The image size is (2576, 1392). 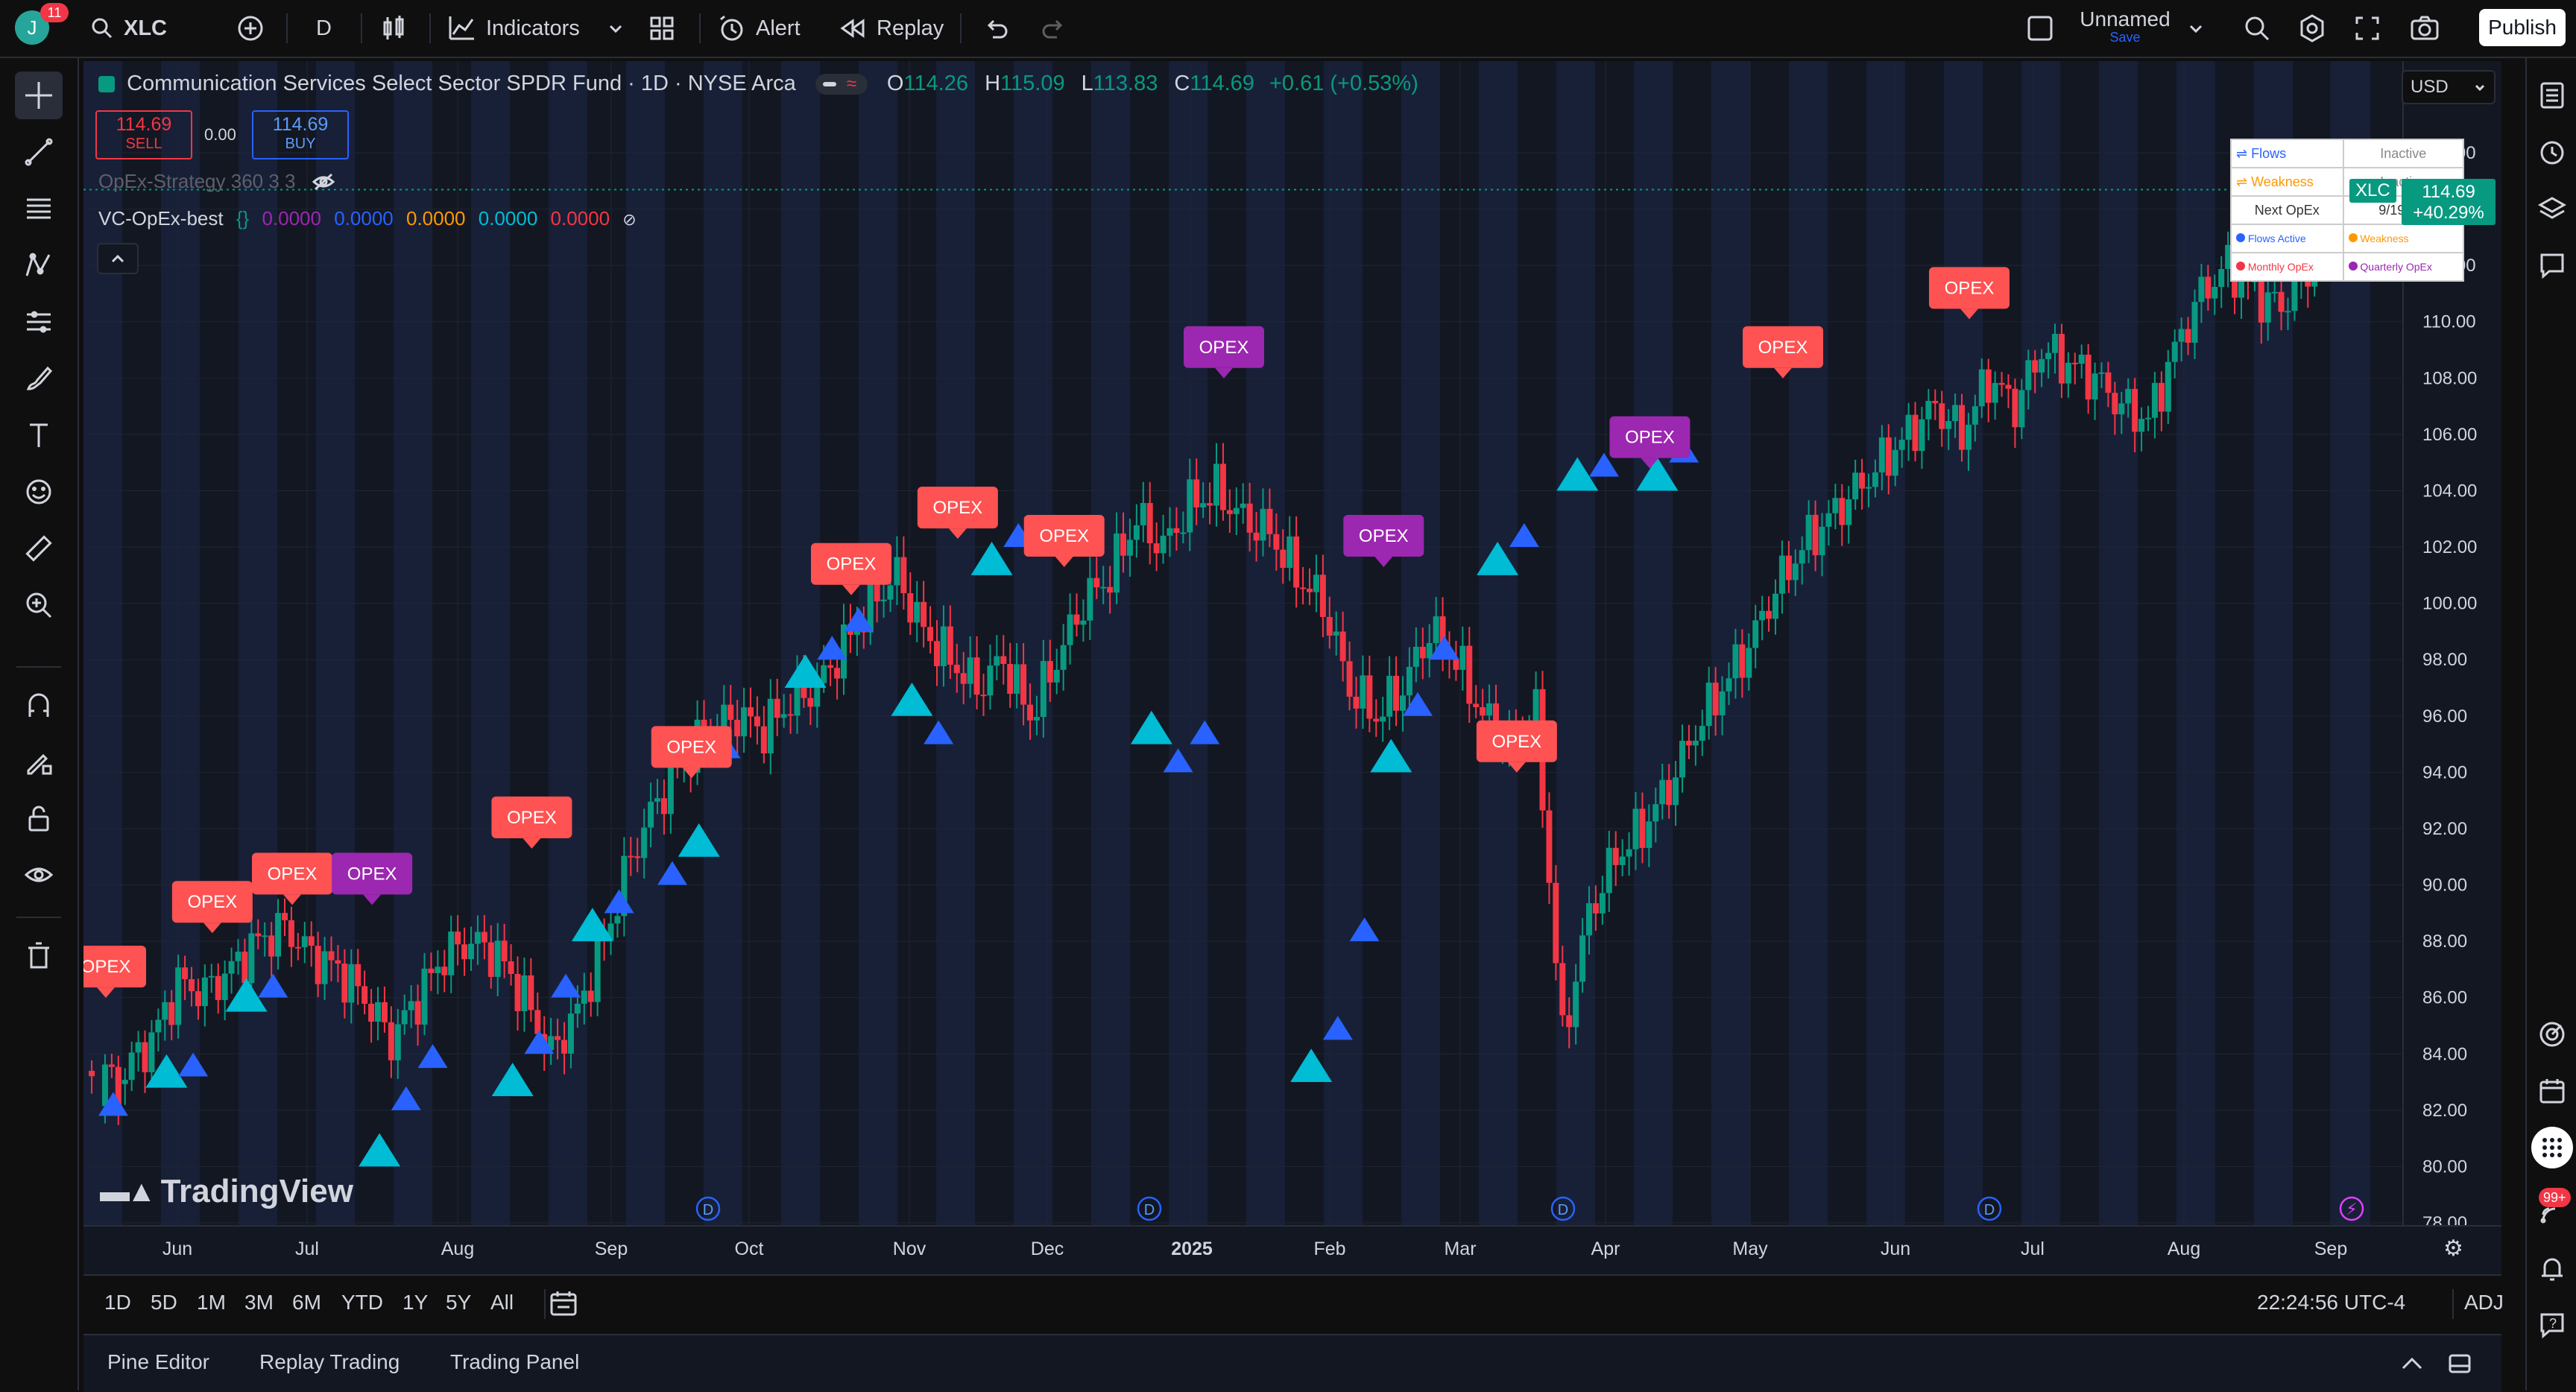 I want to click on tab-trading-panel: Trading Panel, so click(x=515, y=1362).